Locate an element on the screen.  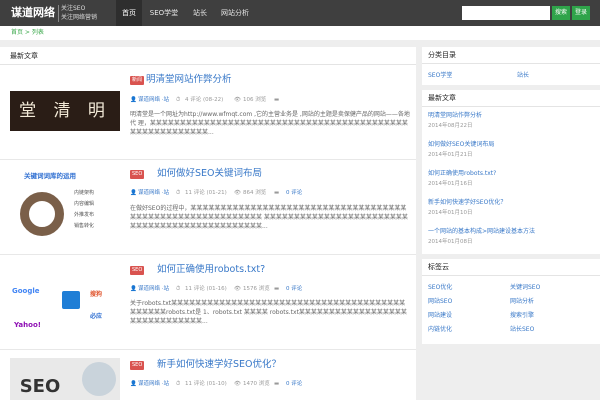
breadcrumb: 首页 > 列表 is located at coordinates (27, 33).